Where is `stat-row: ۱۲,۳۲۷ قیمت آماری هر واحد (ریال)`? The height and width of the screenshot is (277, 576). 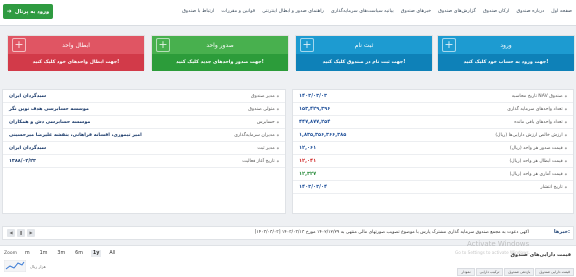 stat-row: ۱۲,۳۲۷ قیمت آماری هر واحد (ریال) is located at coordinates (433, 174).